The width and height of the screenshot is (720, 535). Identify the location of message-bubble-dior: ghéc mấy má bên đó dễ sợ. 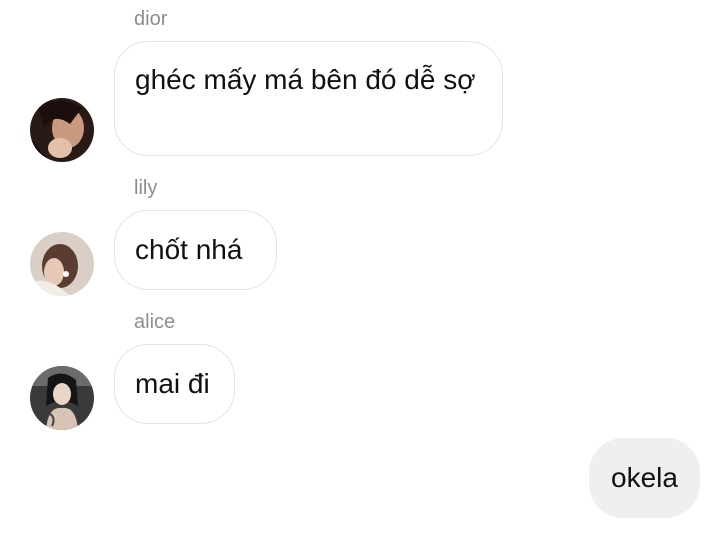
(308, 98).